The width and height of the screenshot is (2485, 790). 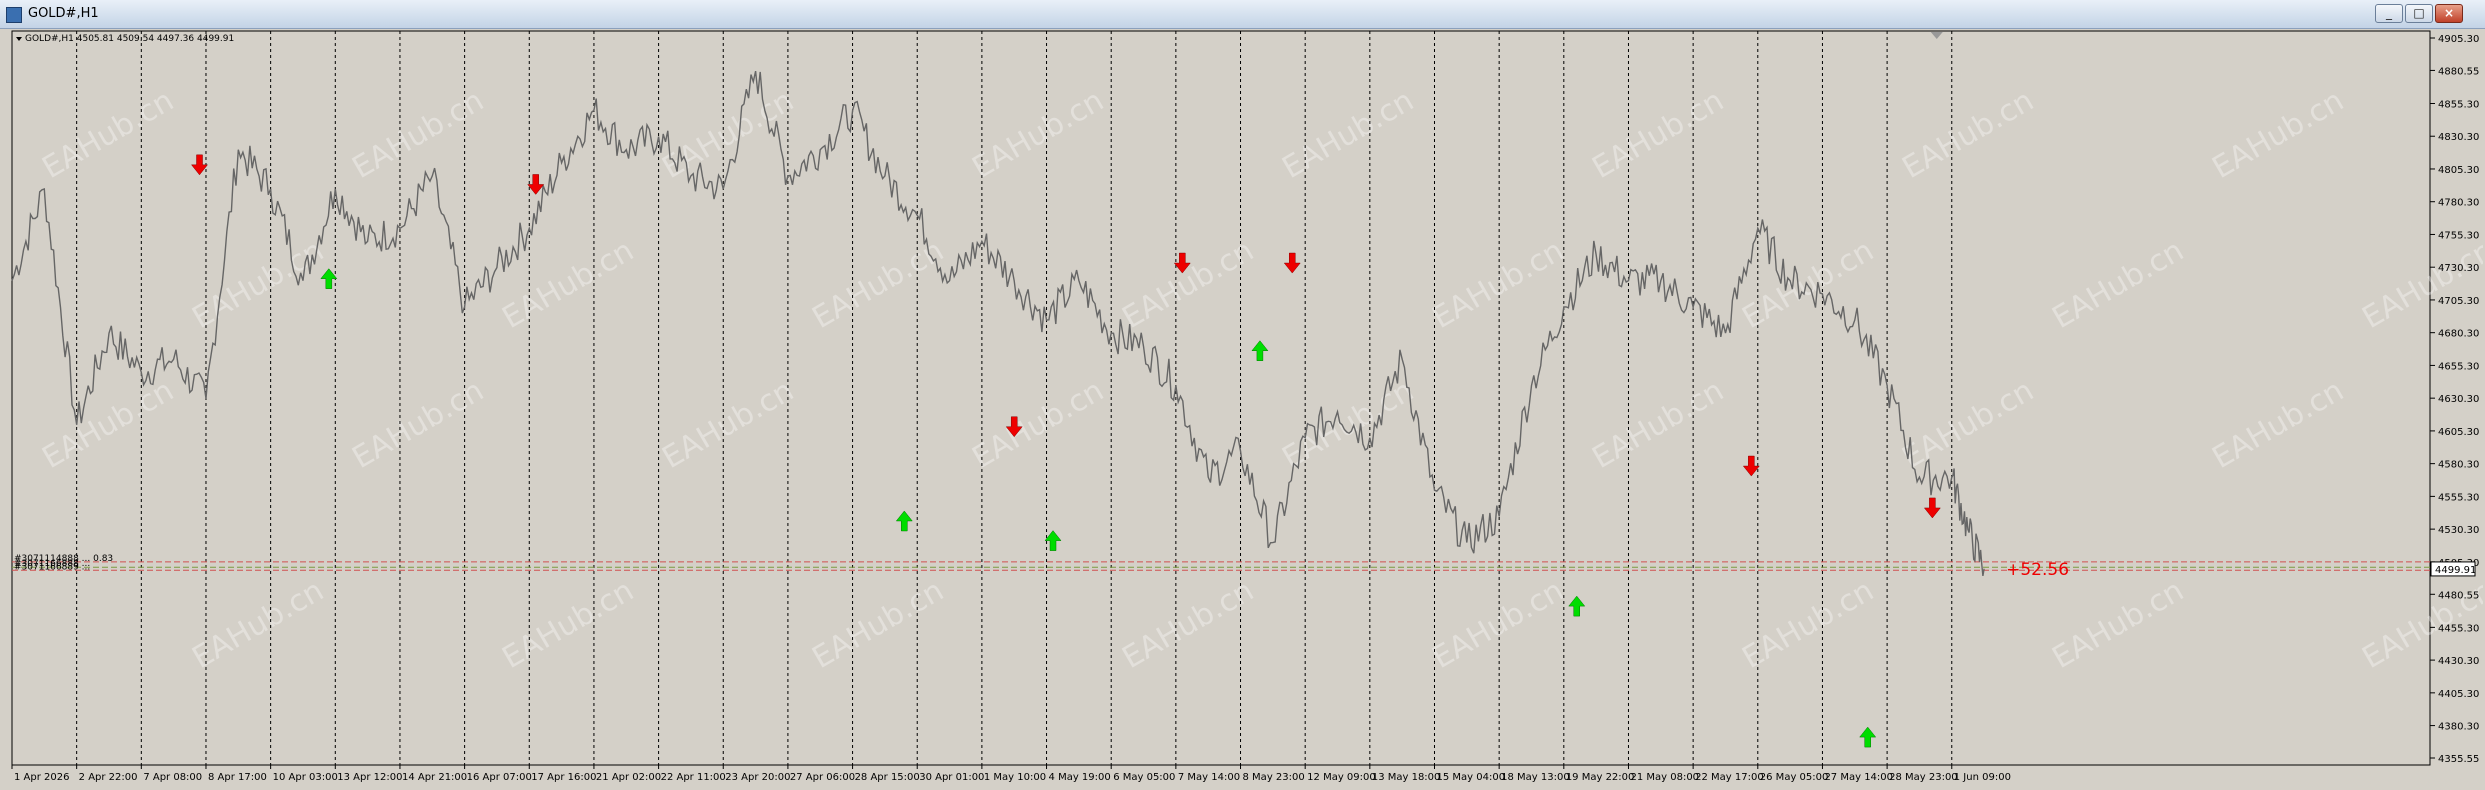 What do you see at coordinates (1080, 777) in the screenshot?
I see `x-tick-label: 4 May 19:00` at bounding box center [1080, 777].